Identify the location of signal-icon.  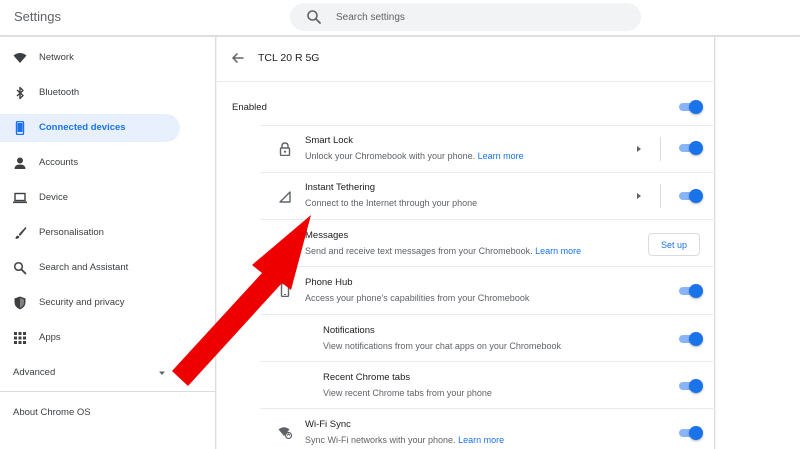
(285, 197).